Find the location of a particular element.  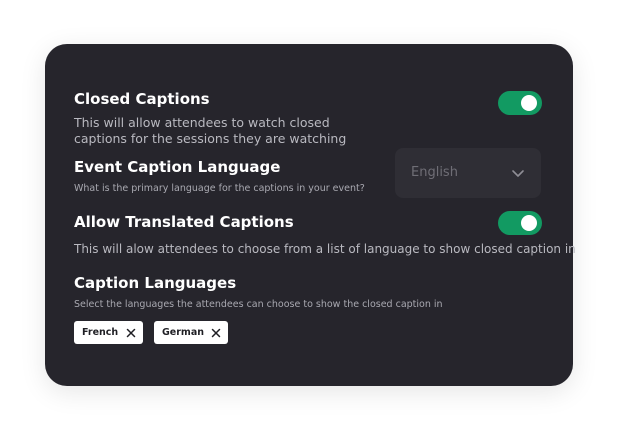

caption-languages-title: Caption Languages is located at coordinates (155, 283).